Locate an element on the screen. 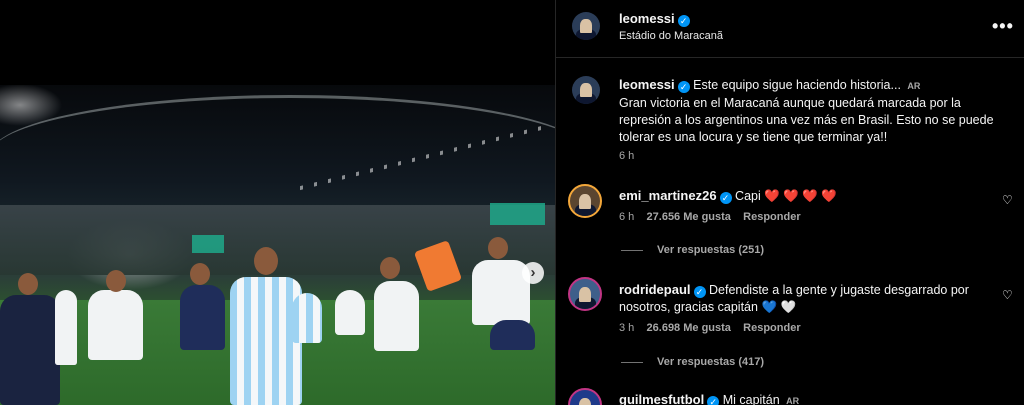  comment-likes: 26.698 Me gusta is located at coordinates (689, 328).